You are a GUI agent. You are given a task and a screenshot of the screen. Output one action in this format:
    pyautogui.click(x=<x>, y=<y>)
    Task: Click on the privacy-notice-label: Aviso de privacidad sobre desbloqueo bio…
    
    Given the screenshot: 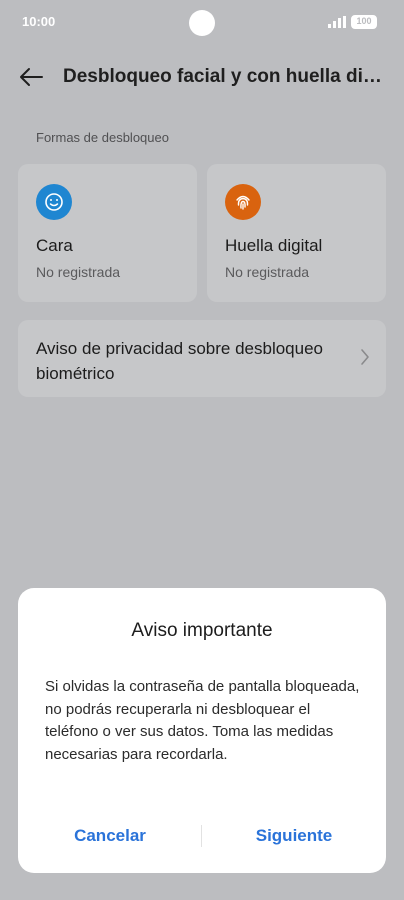 What is the action you would take?
    pyautogui.click(x=179, y=361)
    